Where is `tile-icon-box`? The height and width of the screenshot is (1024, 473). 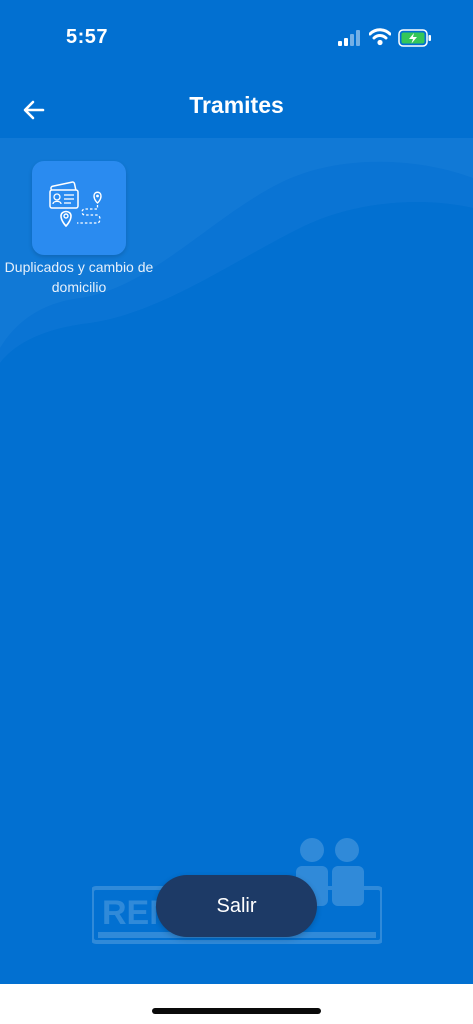 tile-icon-box is located at coordinates (79, 208).